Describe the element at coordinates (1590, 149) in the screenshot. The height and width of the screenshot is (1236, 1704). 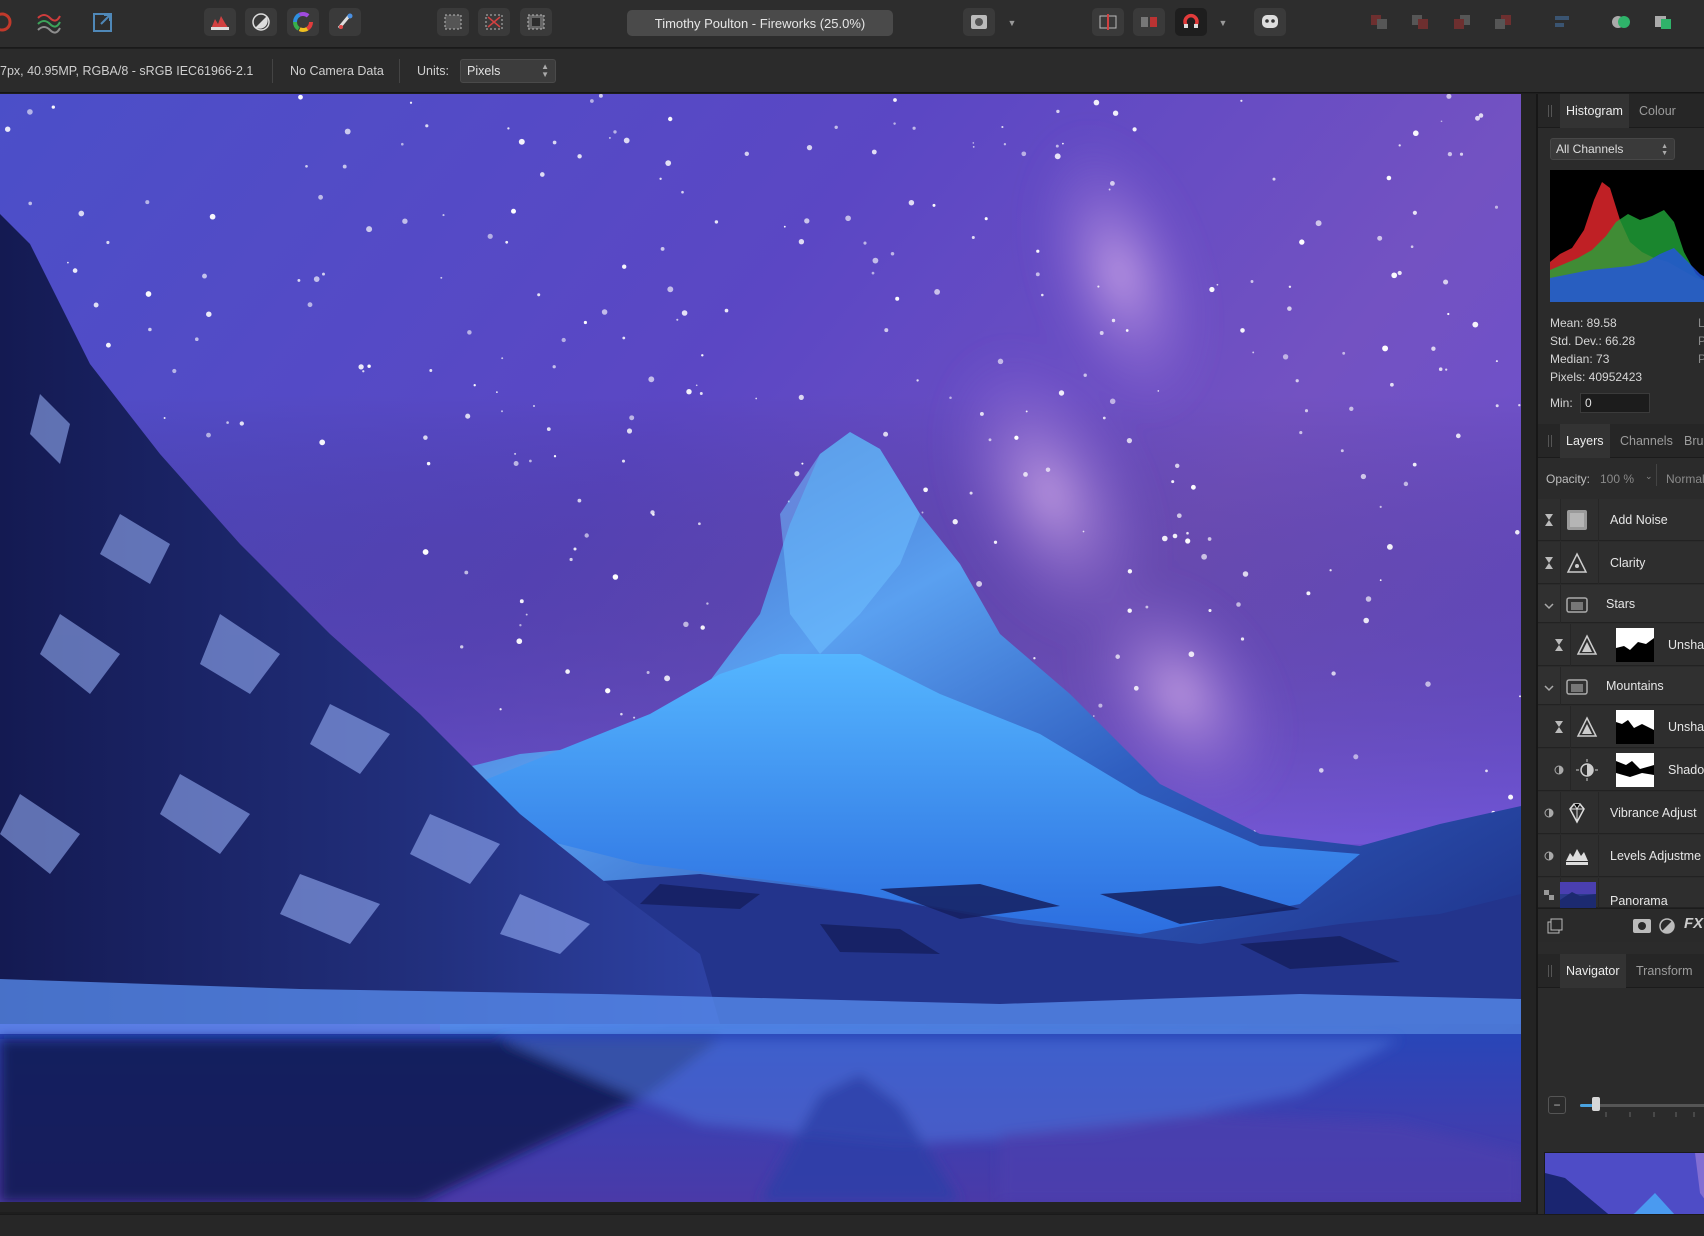
I see `channel-select-value: All Channels` at that location.